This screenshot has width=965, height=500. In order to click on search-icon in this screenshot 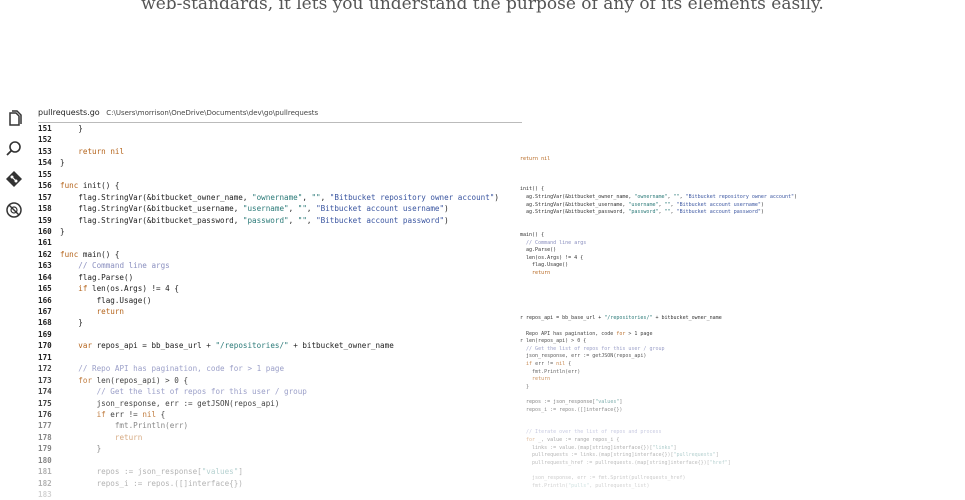, I will do `click(14, 149)`.